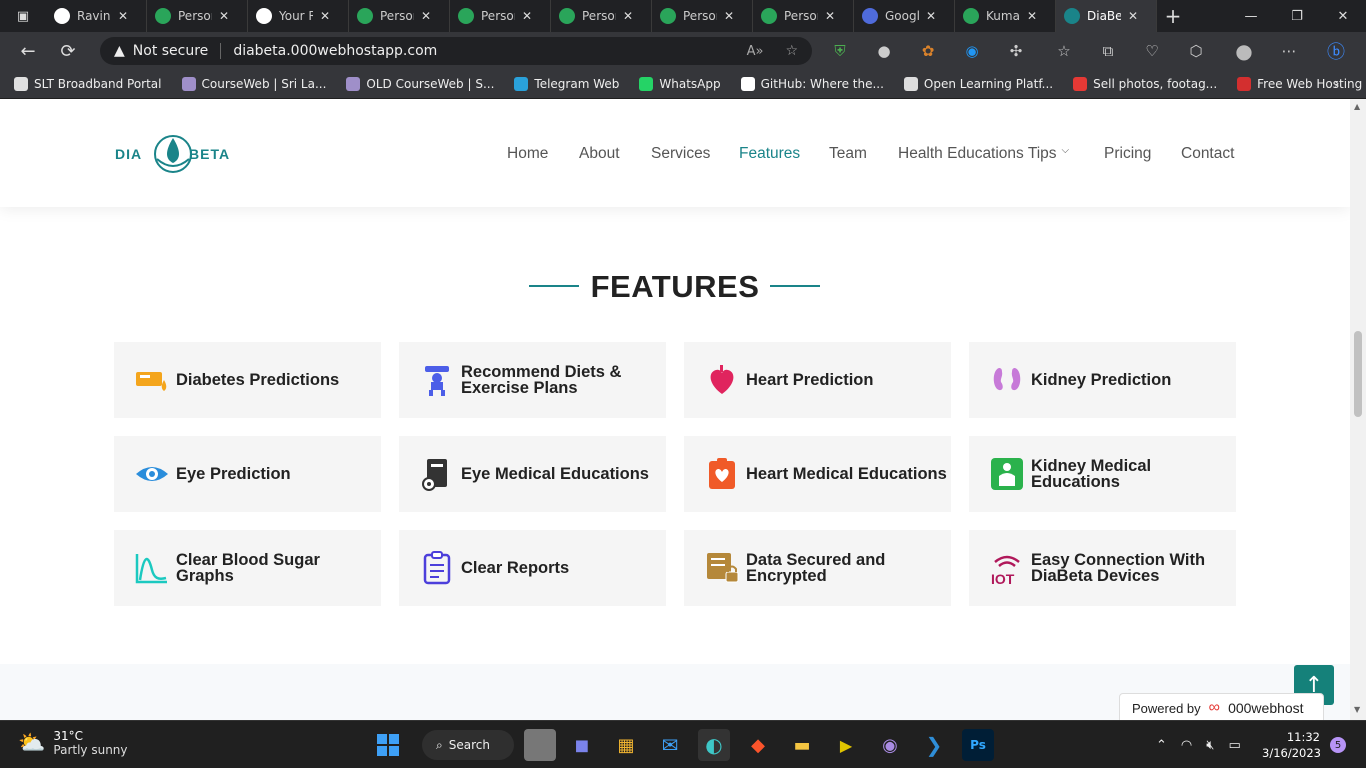 The width and height of the screenshot is (1366, 769). Describe the element at coordinates (817, 380) in the screenshot. I see `feature-card: Heart Prediction` at that location.